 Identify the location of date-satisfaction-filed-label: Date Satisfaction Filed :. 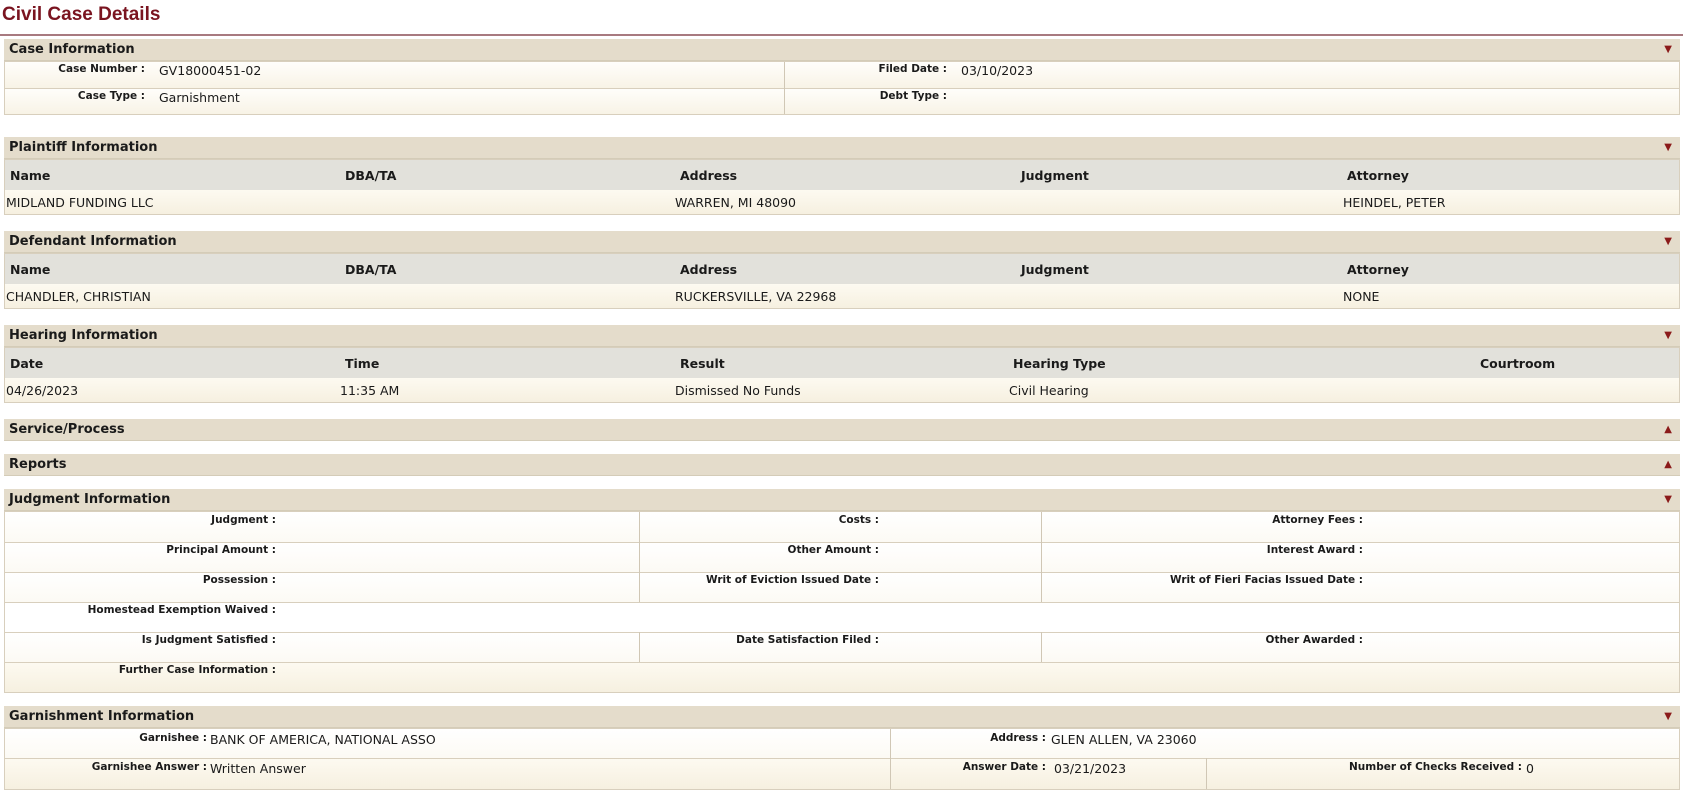
(807, 640).